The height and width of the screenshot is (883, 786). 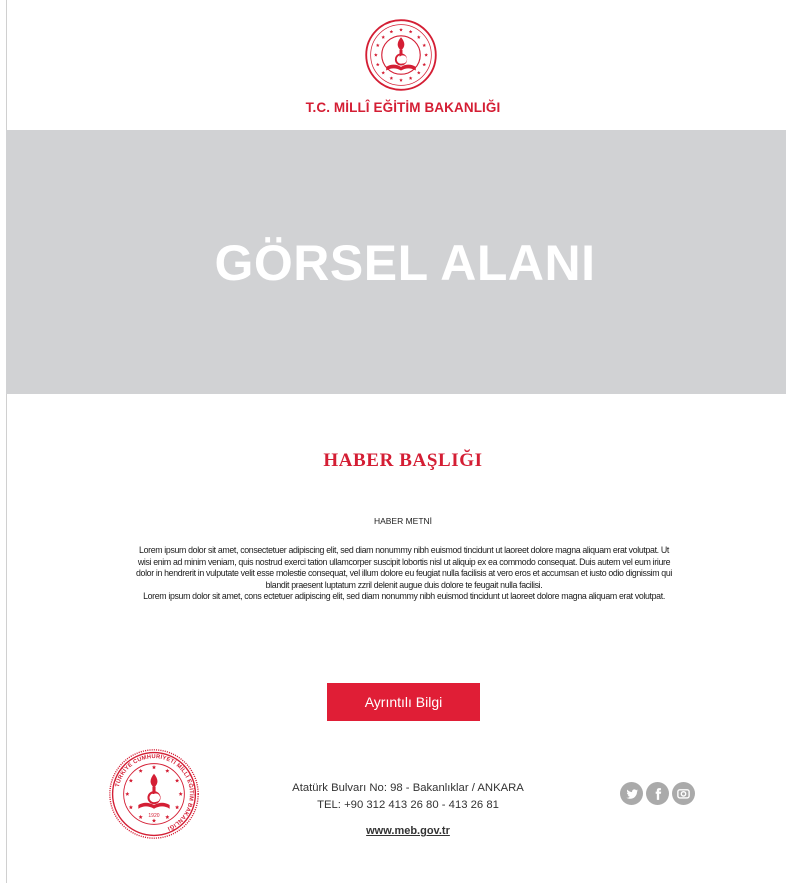 I want to click on svg-text: 1920, so click(x=153, y=816).